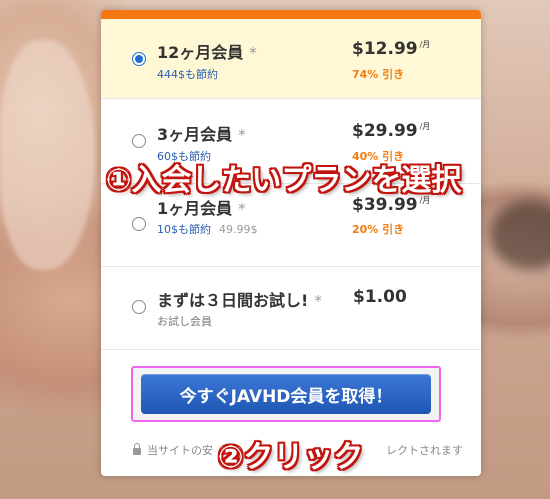  What do you see at coordinates (380, 297) in the screenshot?
I see `plan-price: $1.00` at bounding box center [380, 297].